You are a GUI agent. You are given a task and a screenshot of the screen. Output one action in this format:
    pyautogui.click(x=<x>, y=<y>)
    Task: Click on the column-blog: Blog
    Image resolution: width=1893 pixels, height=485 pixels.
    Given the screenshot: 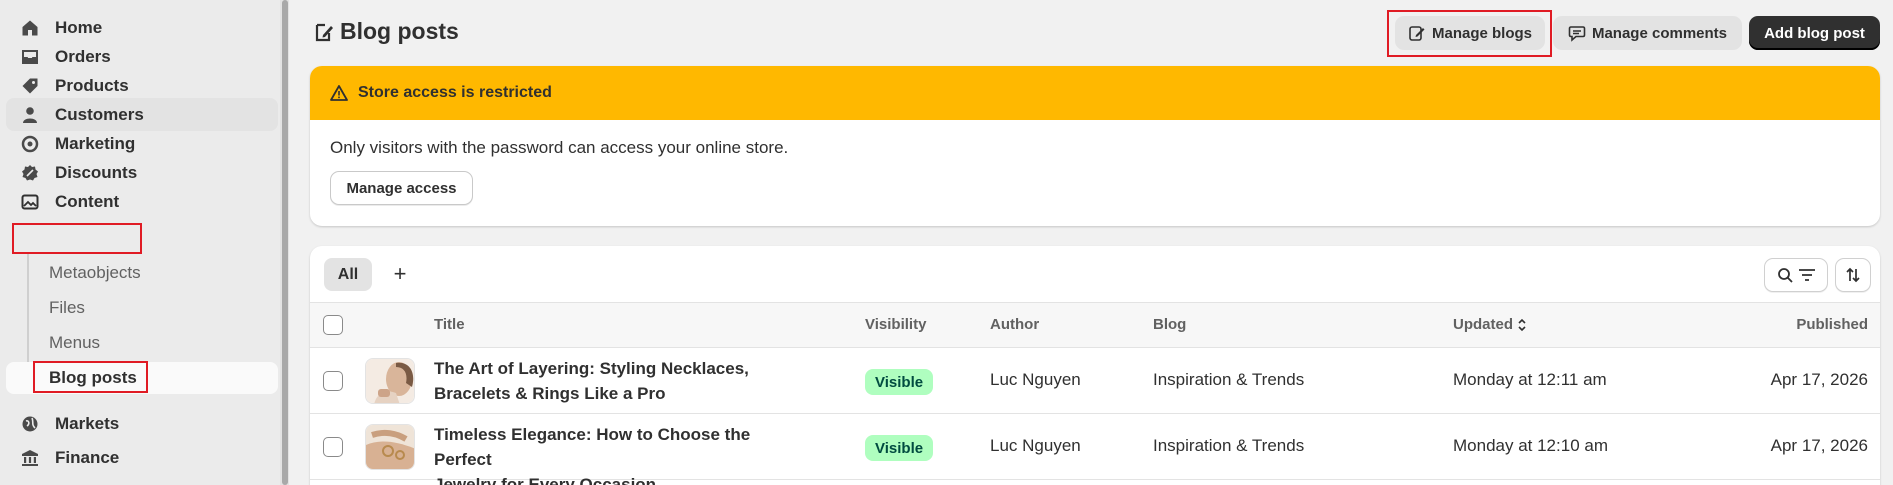 What is the action you would take?
    pyautogui.click(x=1170, y=324)
    